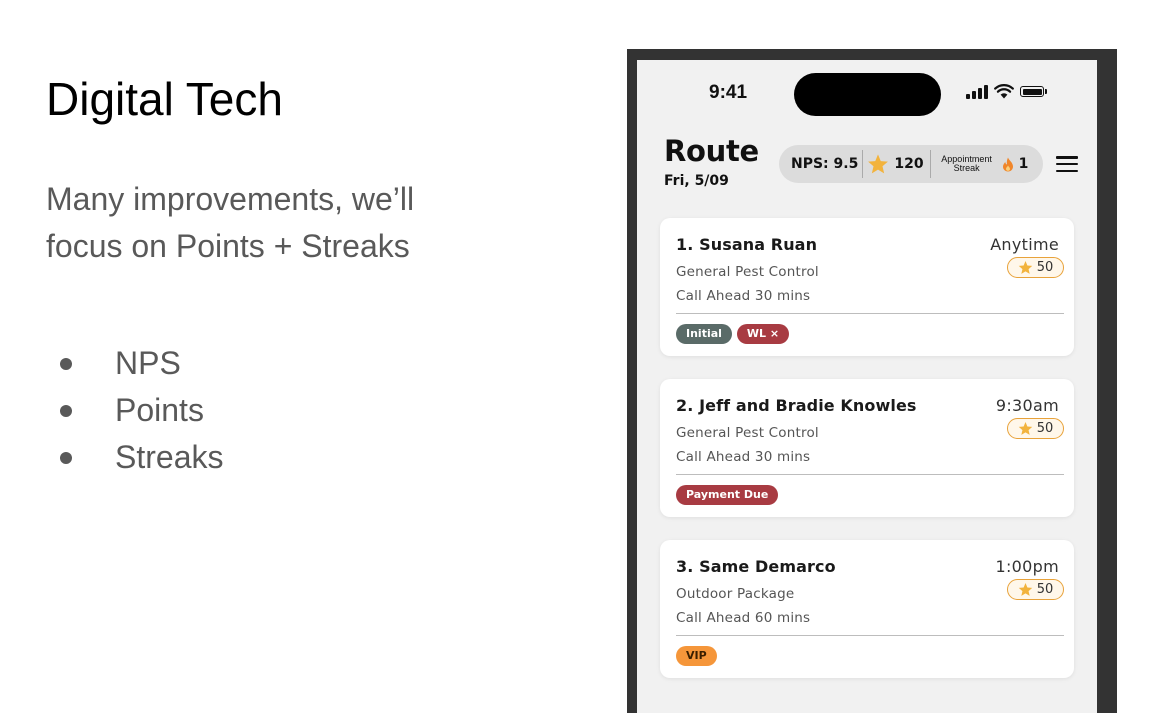 The width and height of the screenshot is (1150, 713). I want to click on status-icons, so click(1006, 91).